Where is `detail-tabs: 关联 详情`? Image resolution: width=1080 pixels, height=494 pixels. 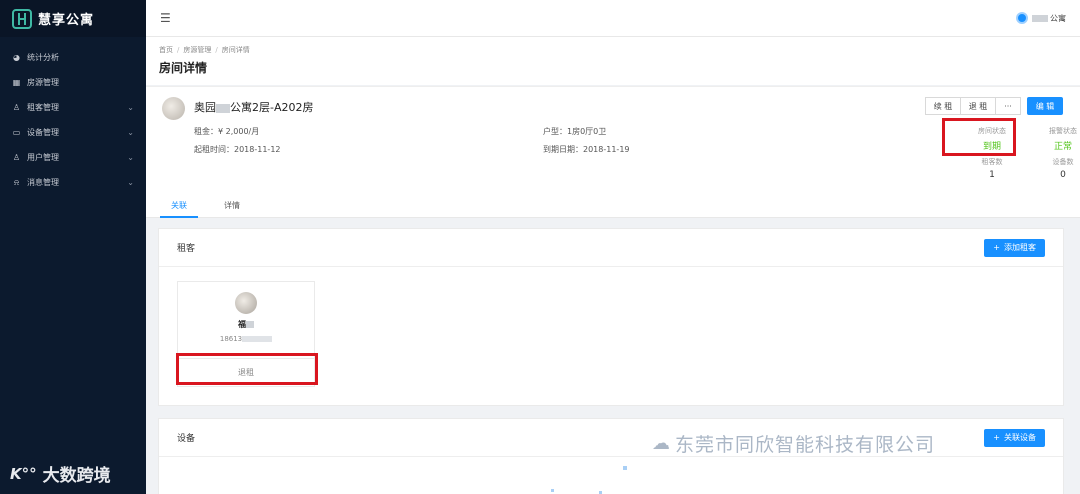 detail-tabs: 关联 详情 is located at coordinates (613, 205).